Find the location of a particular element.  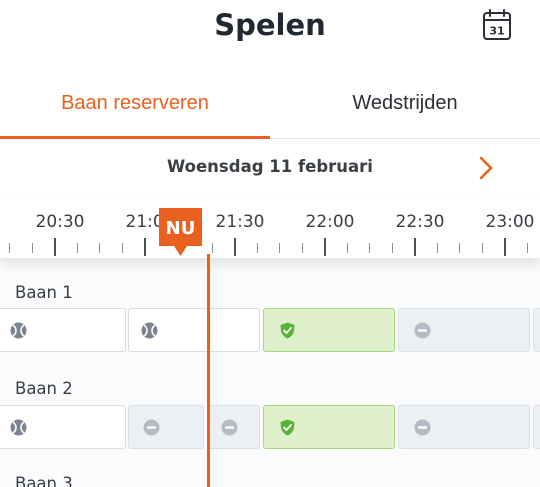

app-header: Spelen 31 is located at coordinates (270, 29).